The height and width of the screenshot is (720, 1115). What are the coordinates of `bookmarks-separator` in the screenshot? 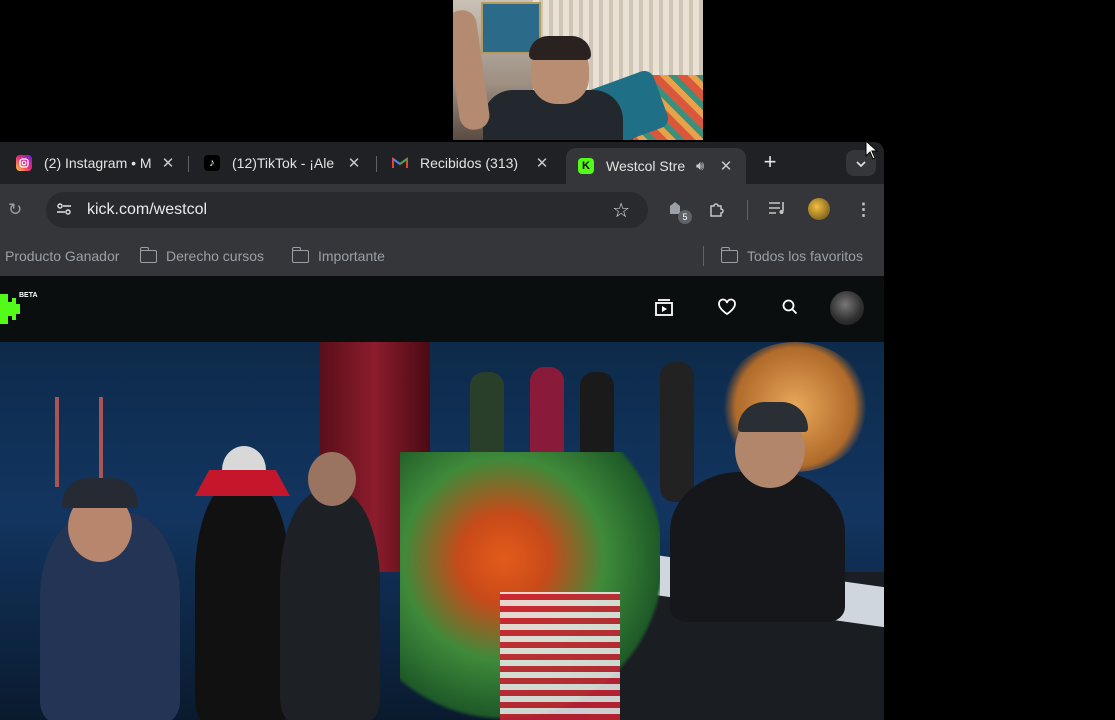 It's located at (703, 256).